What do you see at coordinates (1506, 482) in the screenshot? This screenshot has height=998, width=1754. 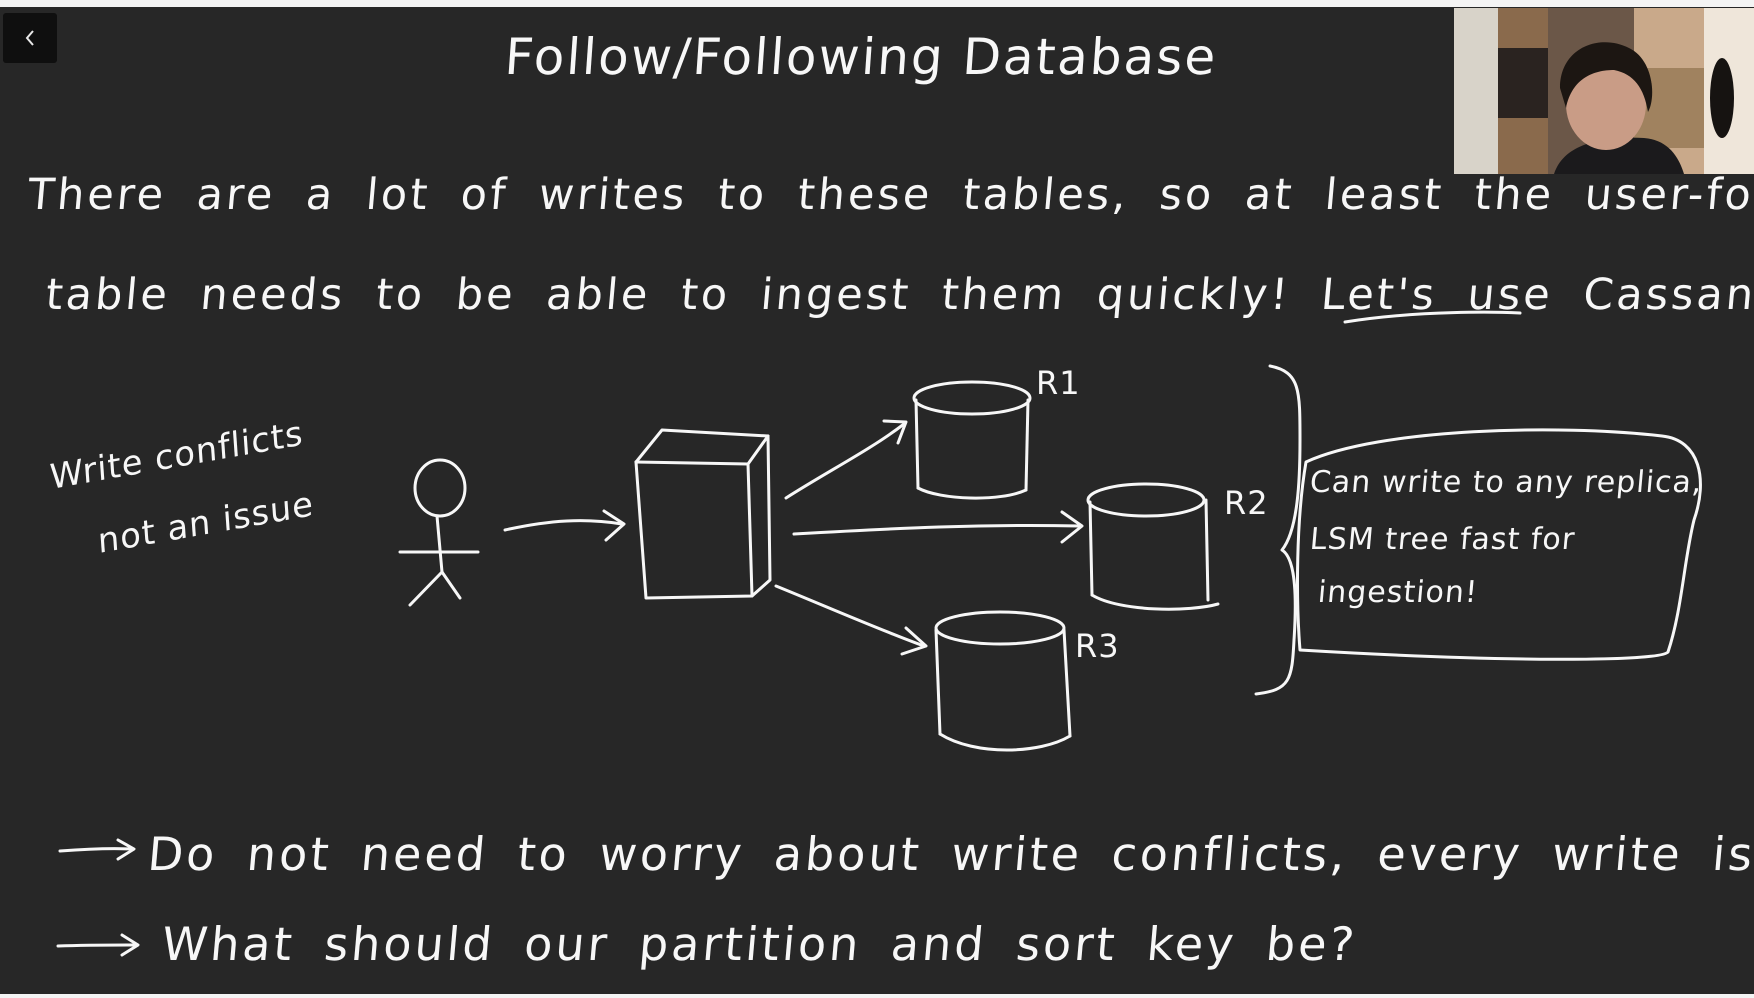 I see `callout-line-1: Can write to any replica,` at bounding box center [1506, 482].